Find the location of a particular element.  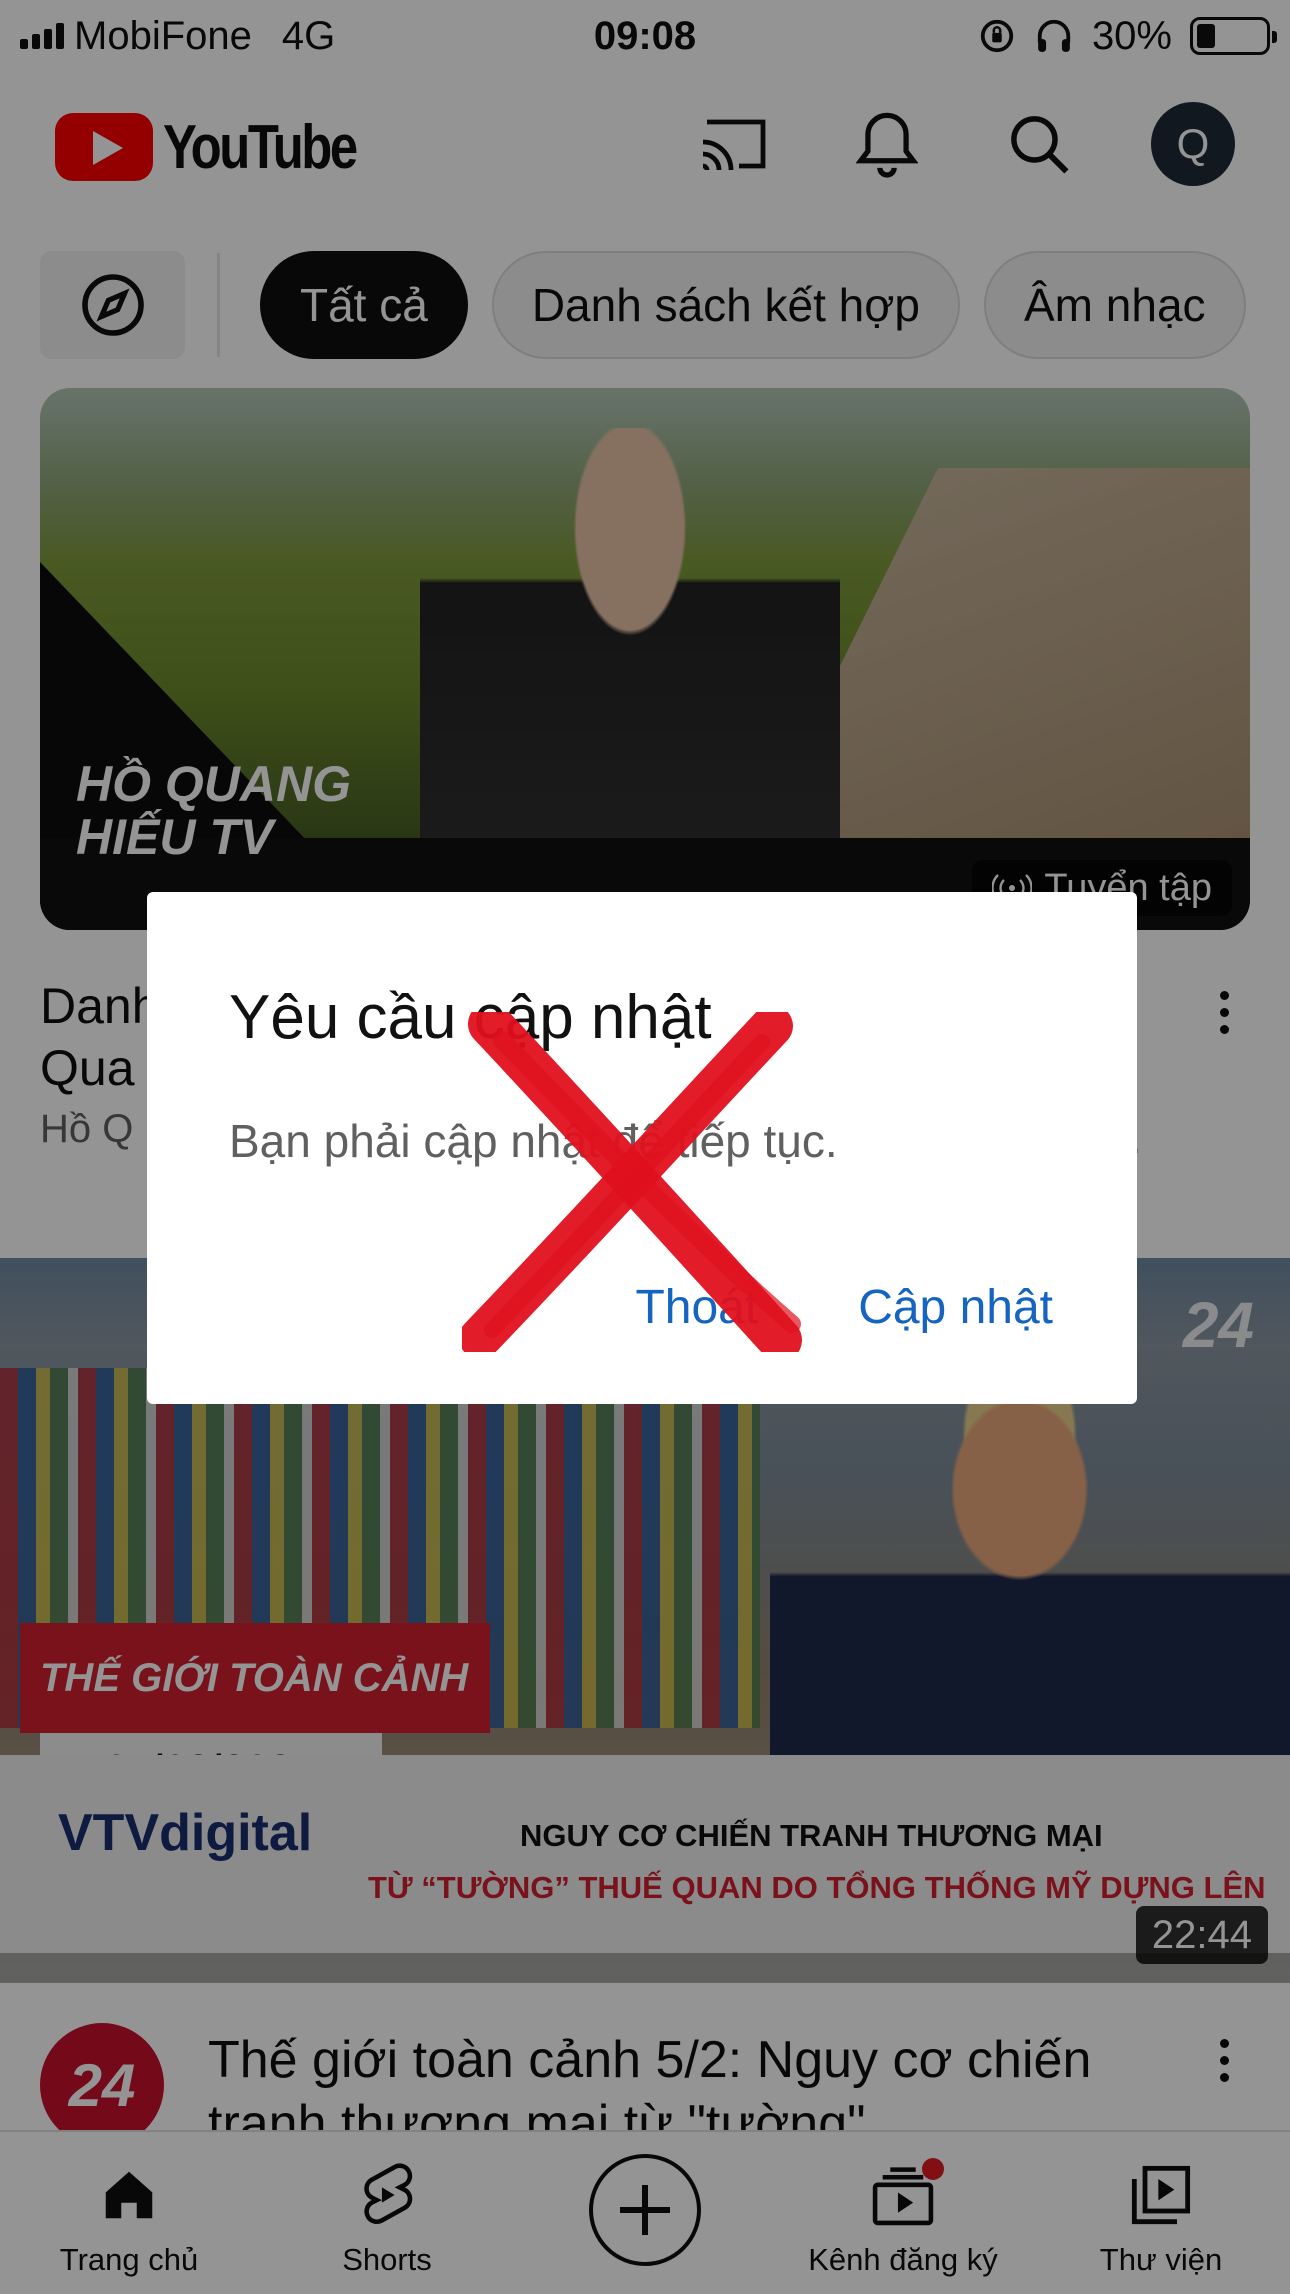

dialog-message: Bạn phải cập nhật để tiếp tục. is located at coordinates (533, 1141).